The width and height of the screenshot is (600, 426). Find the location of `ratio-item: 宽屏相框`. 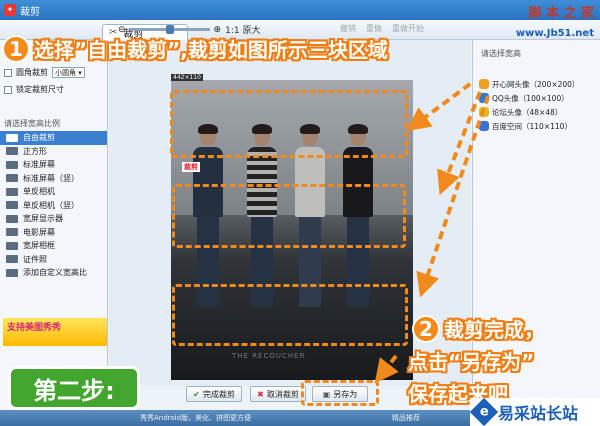

ratio-item: 宽屏相框 is located at coordinates (53, 246).